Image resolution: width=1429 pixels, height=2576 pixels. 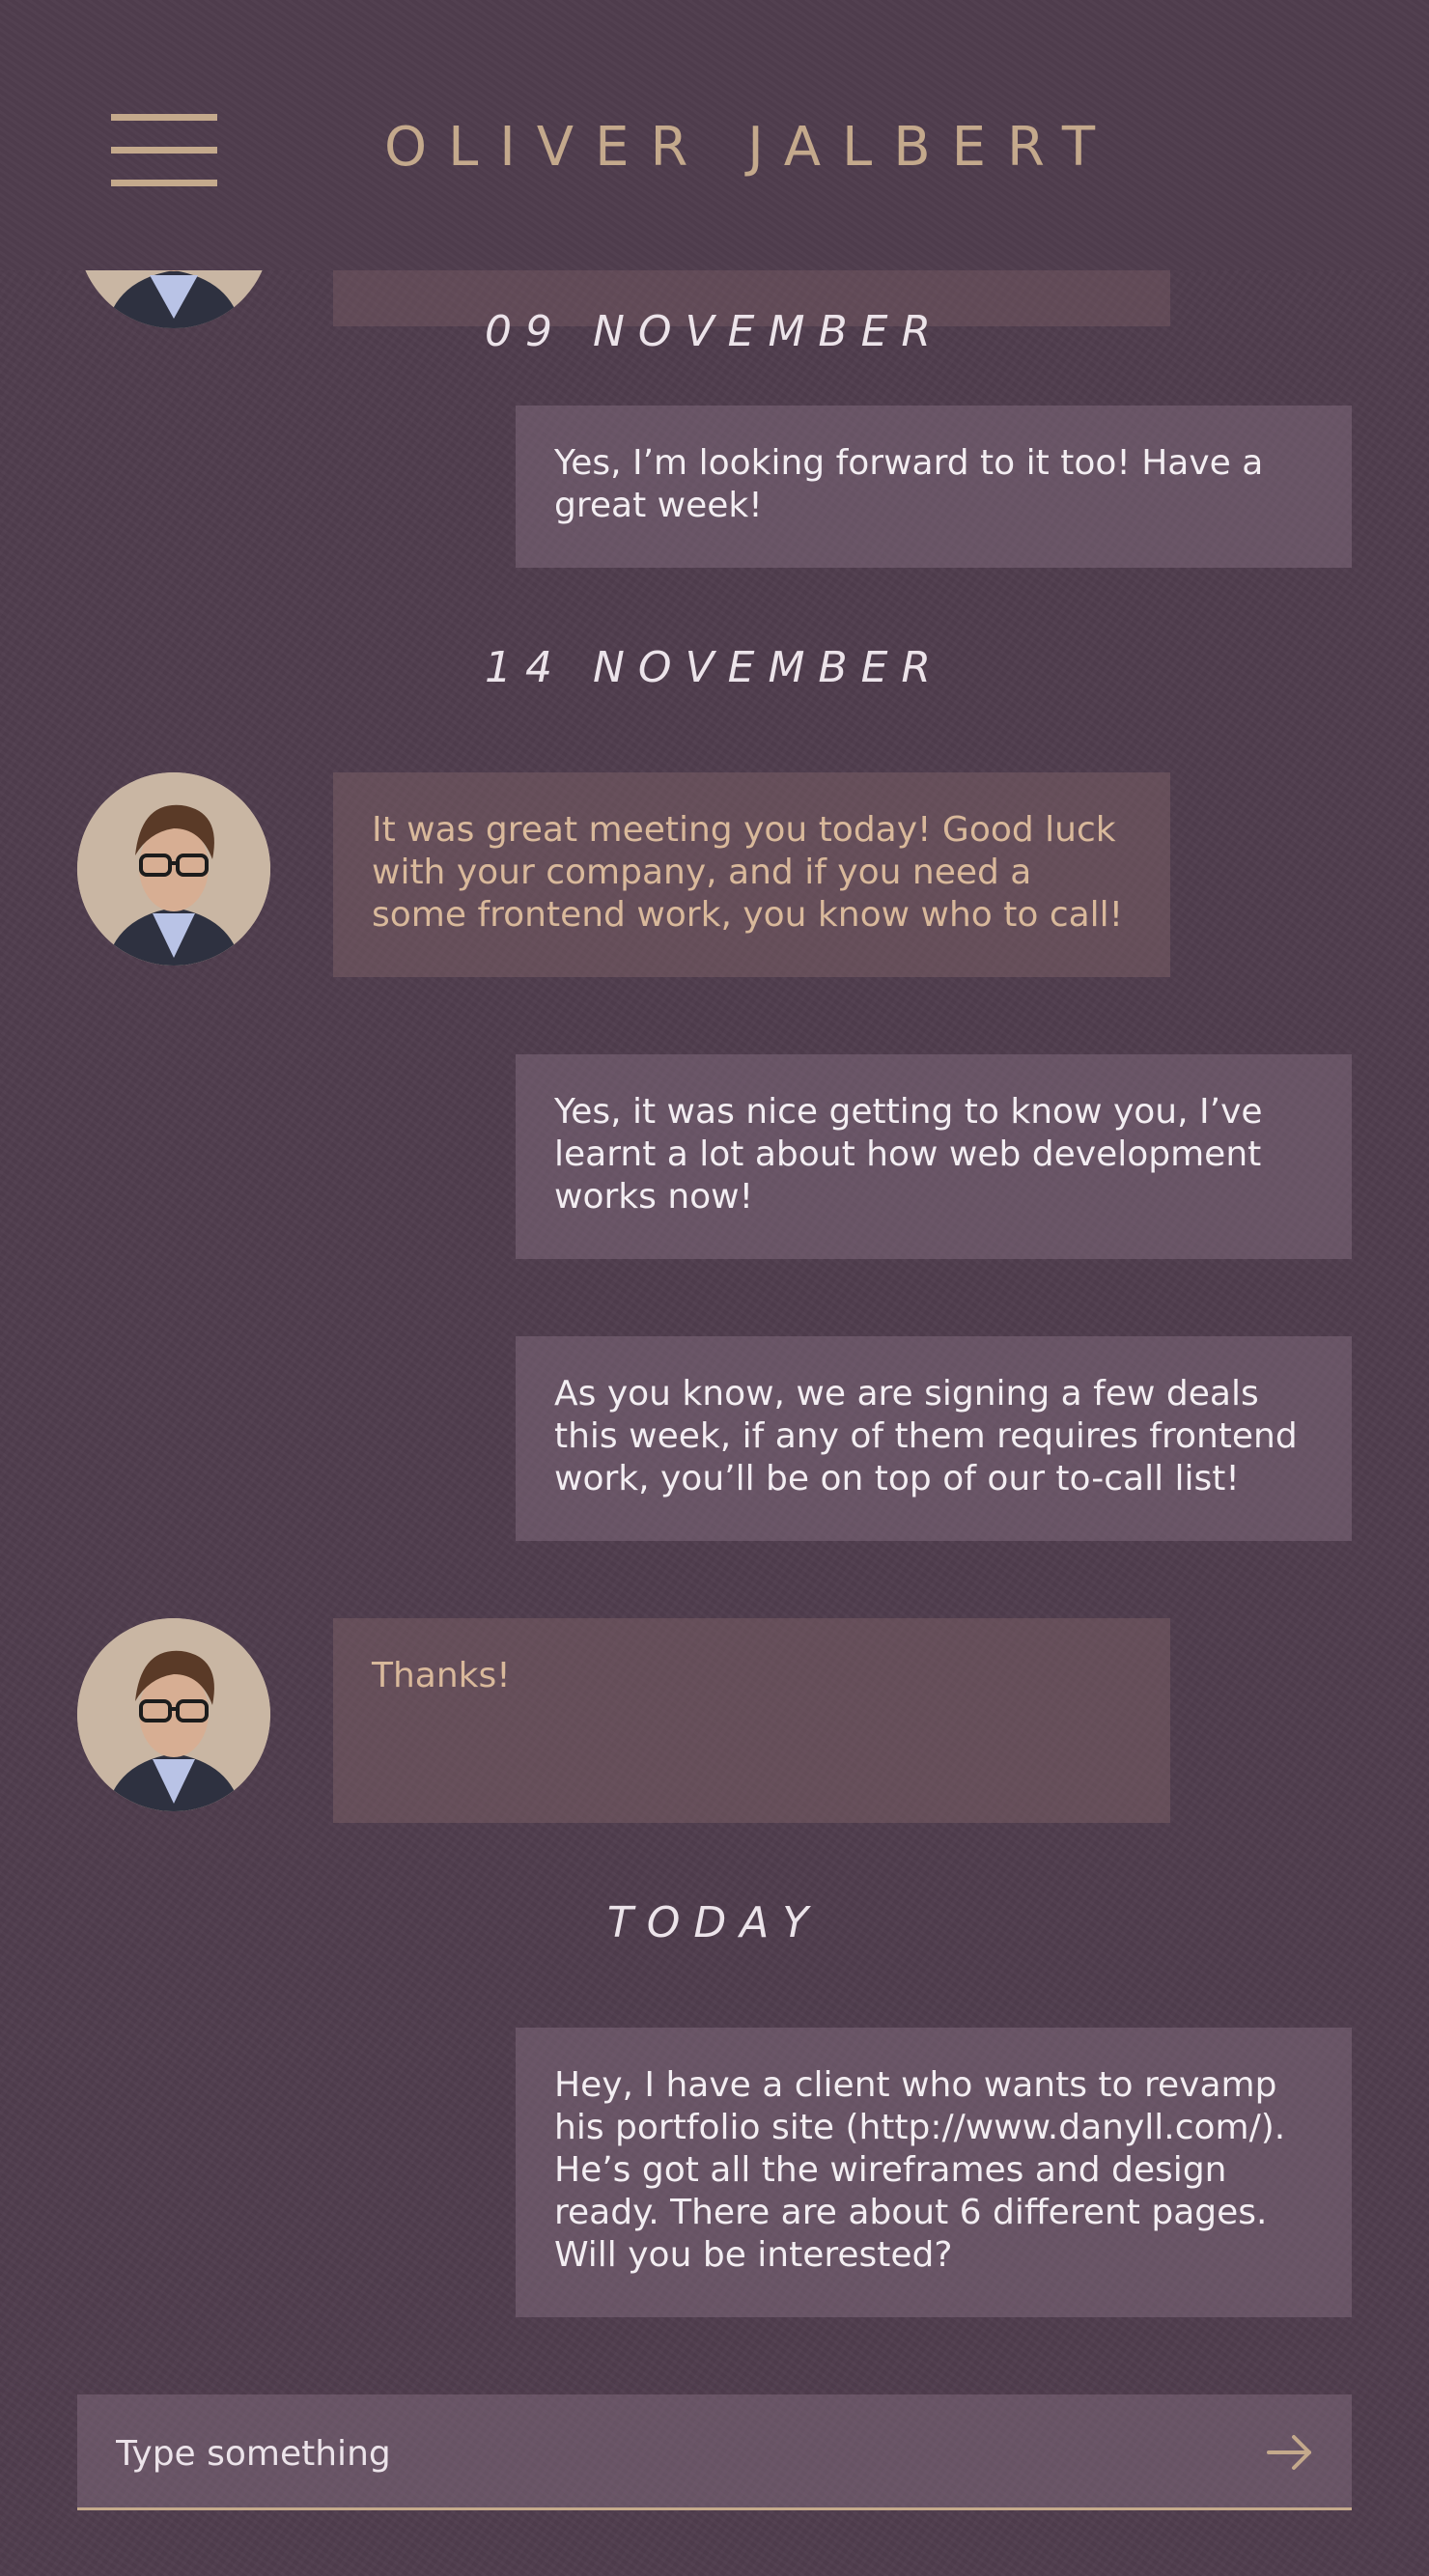 I want to click on date-separator: TODAY, so click(x=714, y=1923).